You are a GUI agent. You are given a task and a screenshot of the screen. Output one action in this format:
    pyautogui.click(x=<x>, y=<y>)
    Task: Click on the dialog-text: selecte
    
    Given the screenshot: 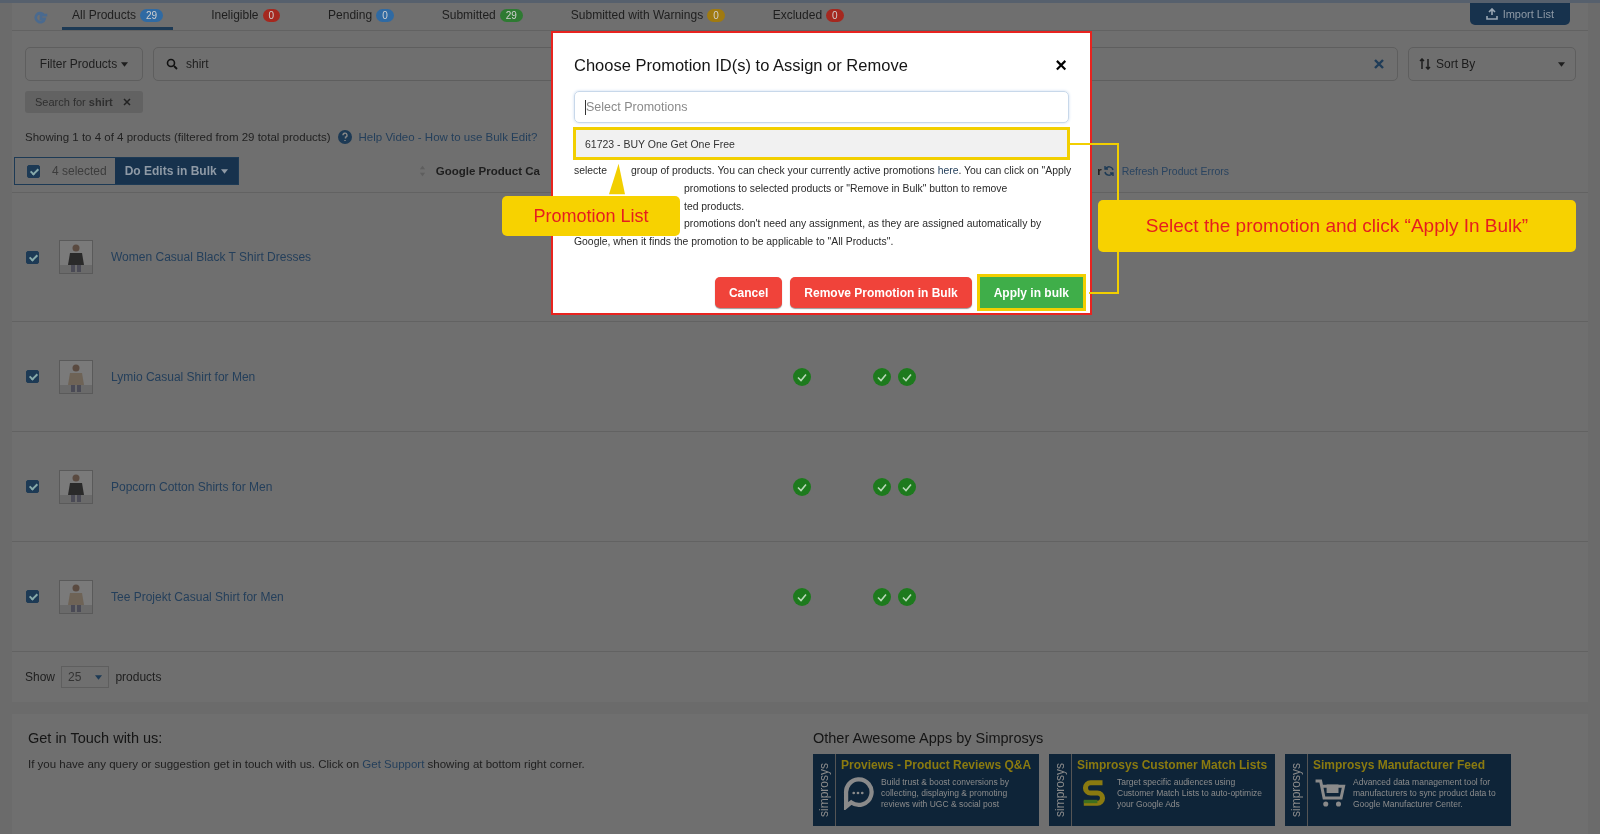 What is the action you would take?
    pyautogui.click(x=590, y=171)
    